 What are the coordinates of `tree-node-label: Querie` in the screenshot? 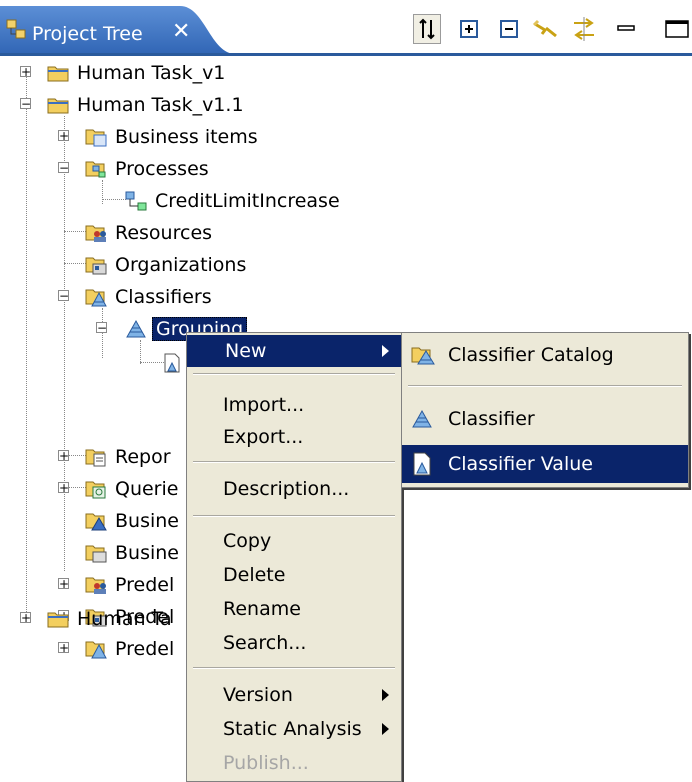 It's located at (147, 489).